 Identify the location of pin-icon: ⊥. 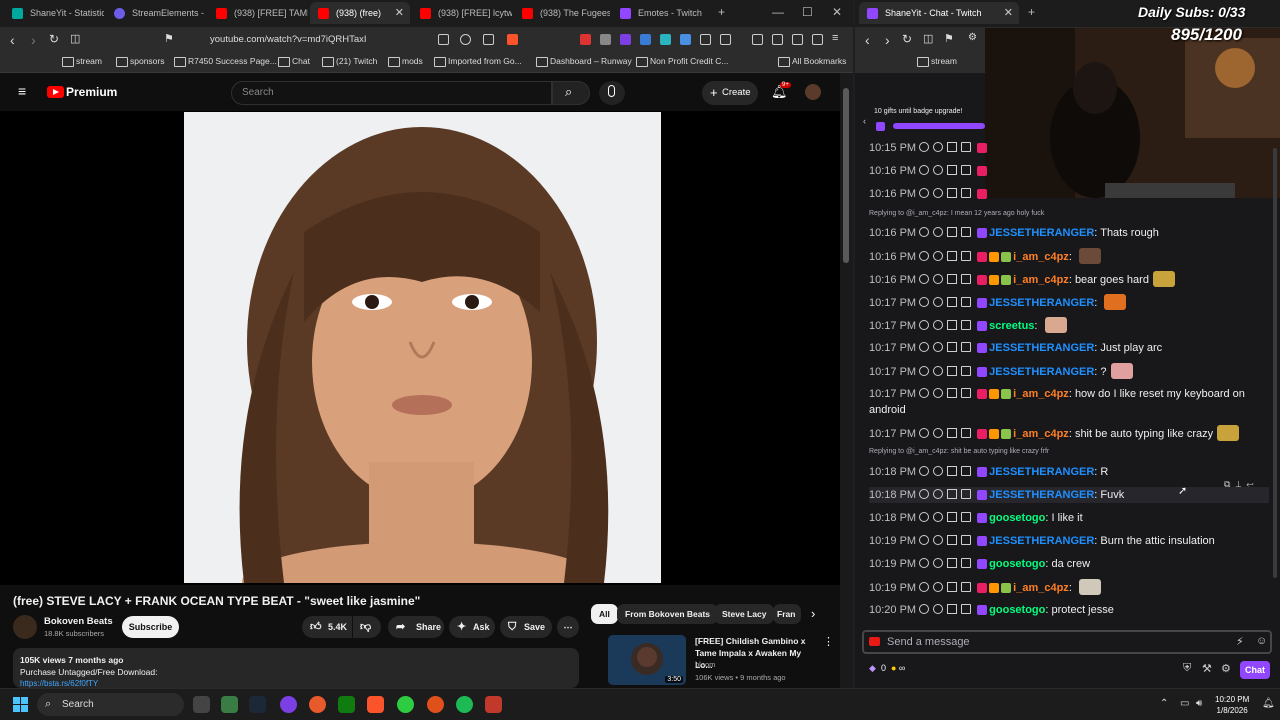
(1238, 484).